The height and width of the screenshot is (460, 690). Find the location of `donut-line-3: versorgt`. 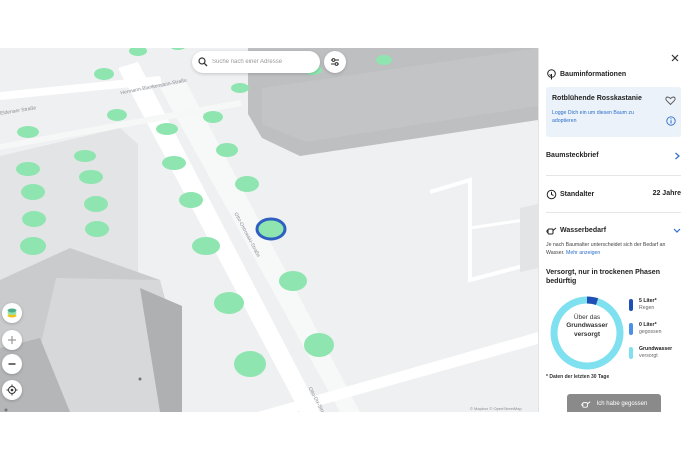

donut-line-3: versorgt is located at coordinates (586, 334).